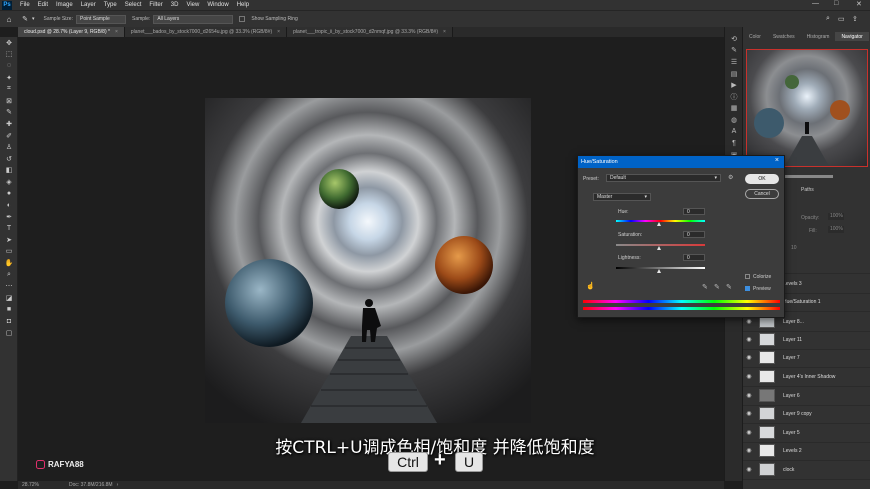 The image size is (870, 489). What do you see at coordinates (859, 4) in the screenshot?
I see `close-window-button: ✕` at bounding box center [859, 4].